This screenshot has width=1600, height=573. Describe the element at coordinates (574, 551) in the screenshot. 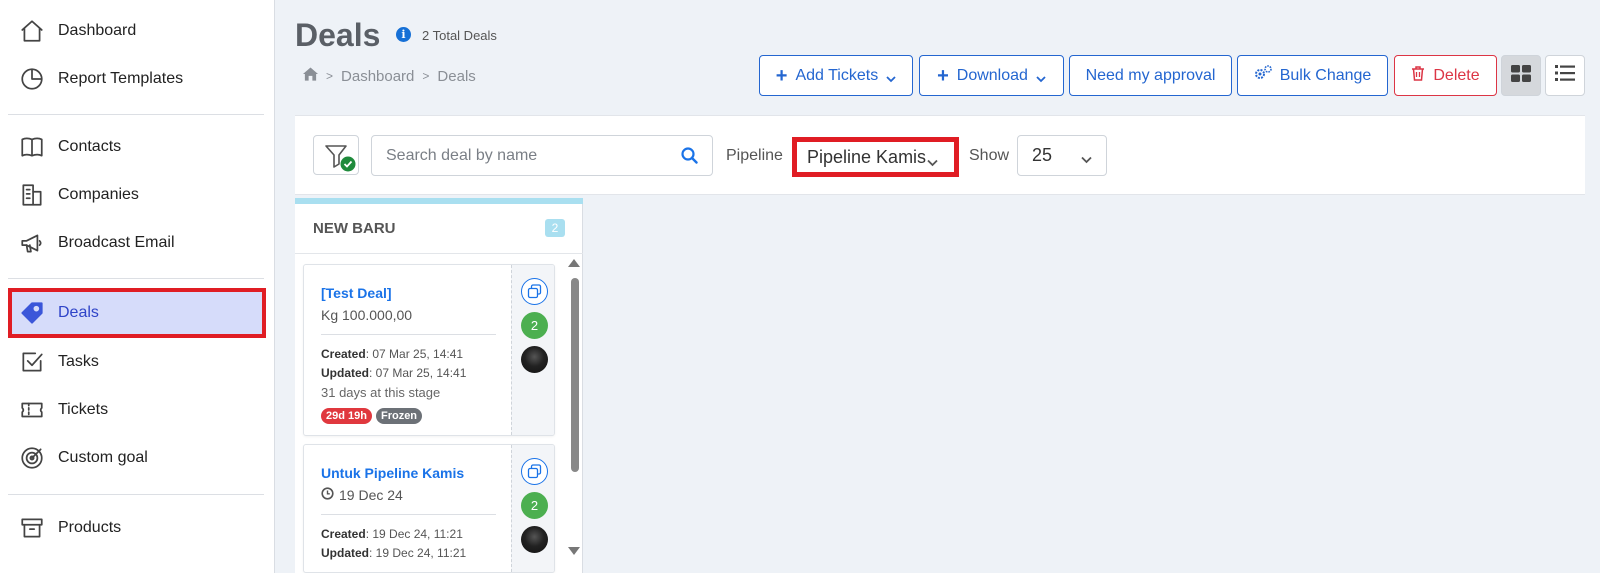

I see `scroll-down-arrow` at that location.